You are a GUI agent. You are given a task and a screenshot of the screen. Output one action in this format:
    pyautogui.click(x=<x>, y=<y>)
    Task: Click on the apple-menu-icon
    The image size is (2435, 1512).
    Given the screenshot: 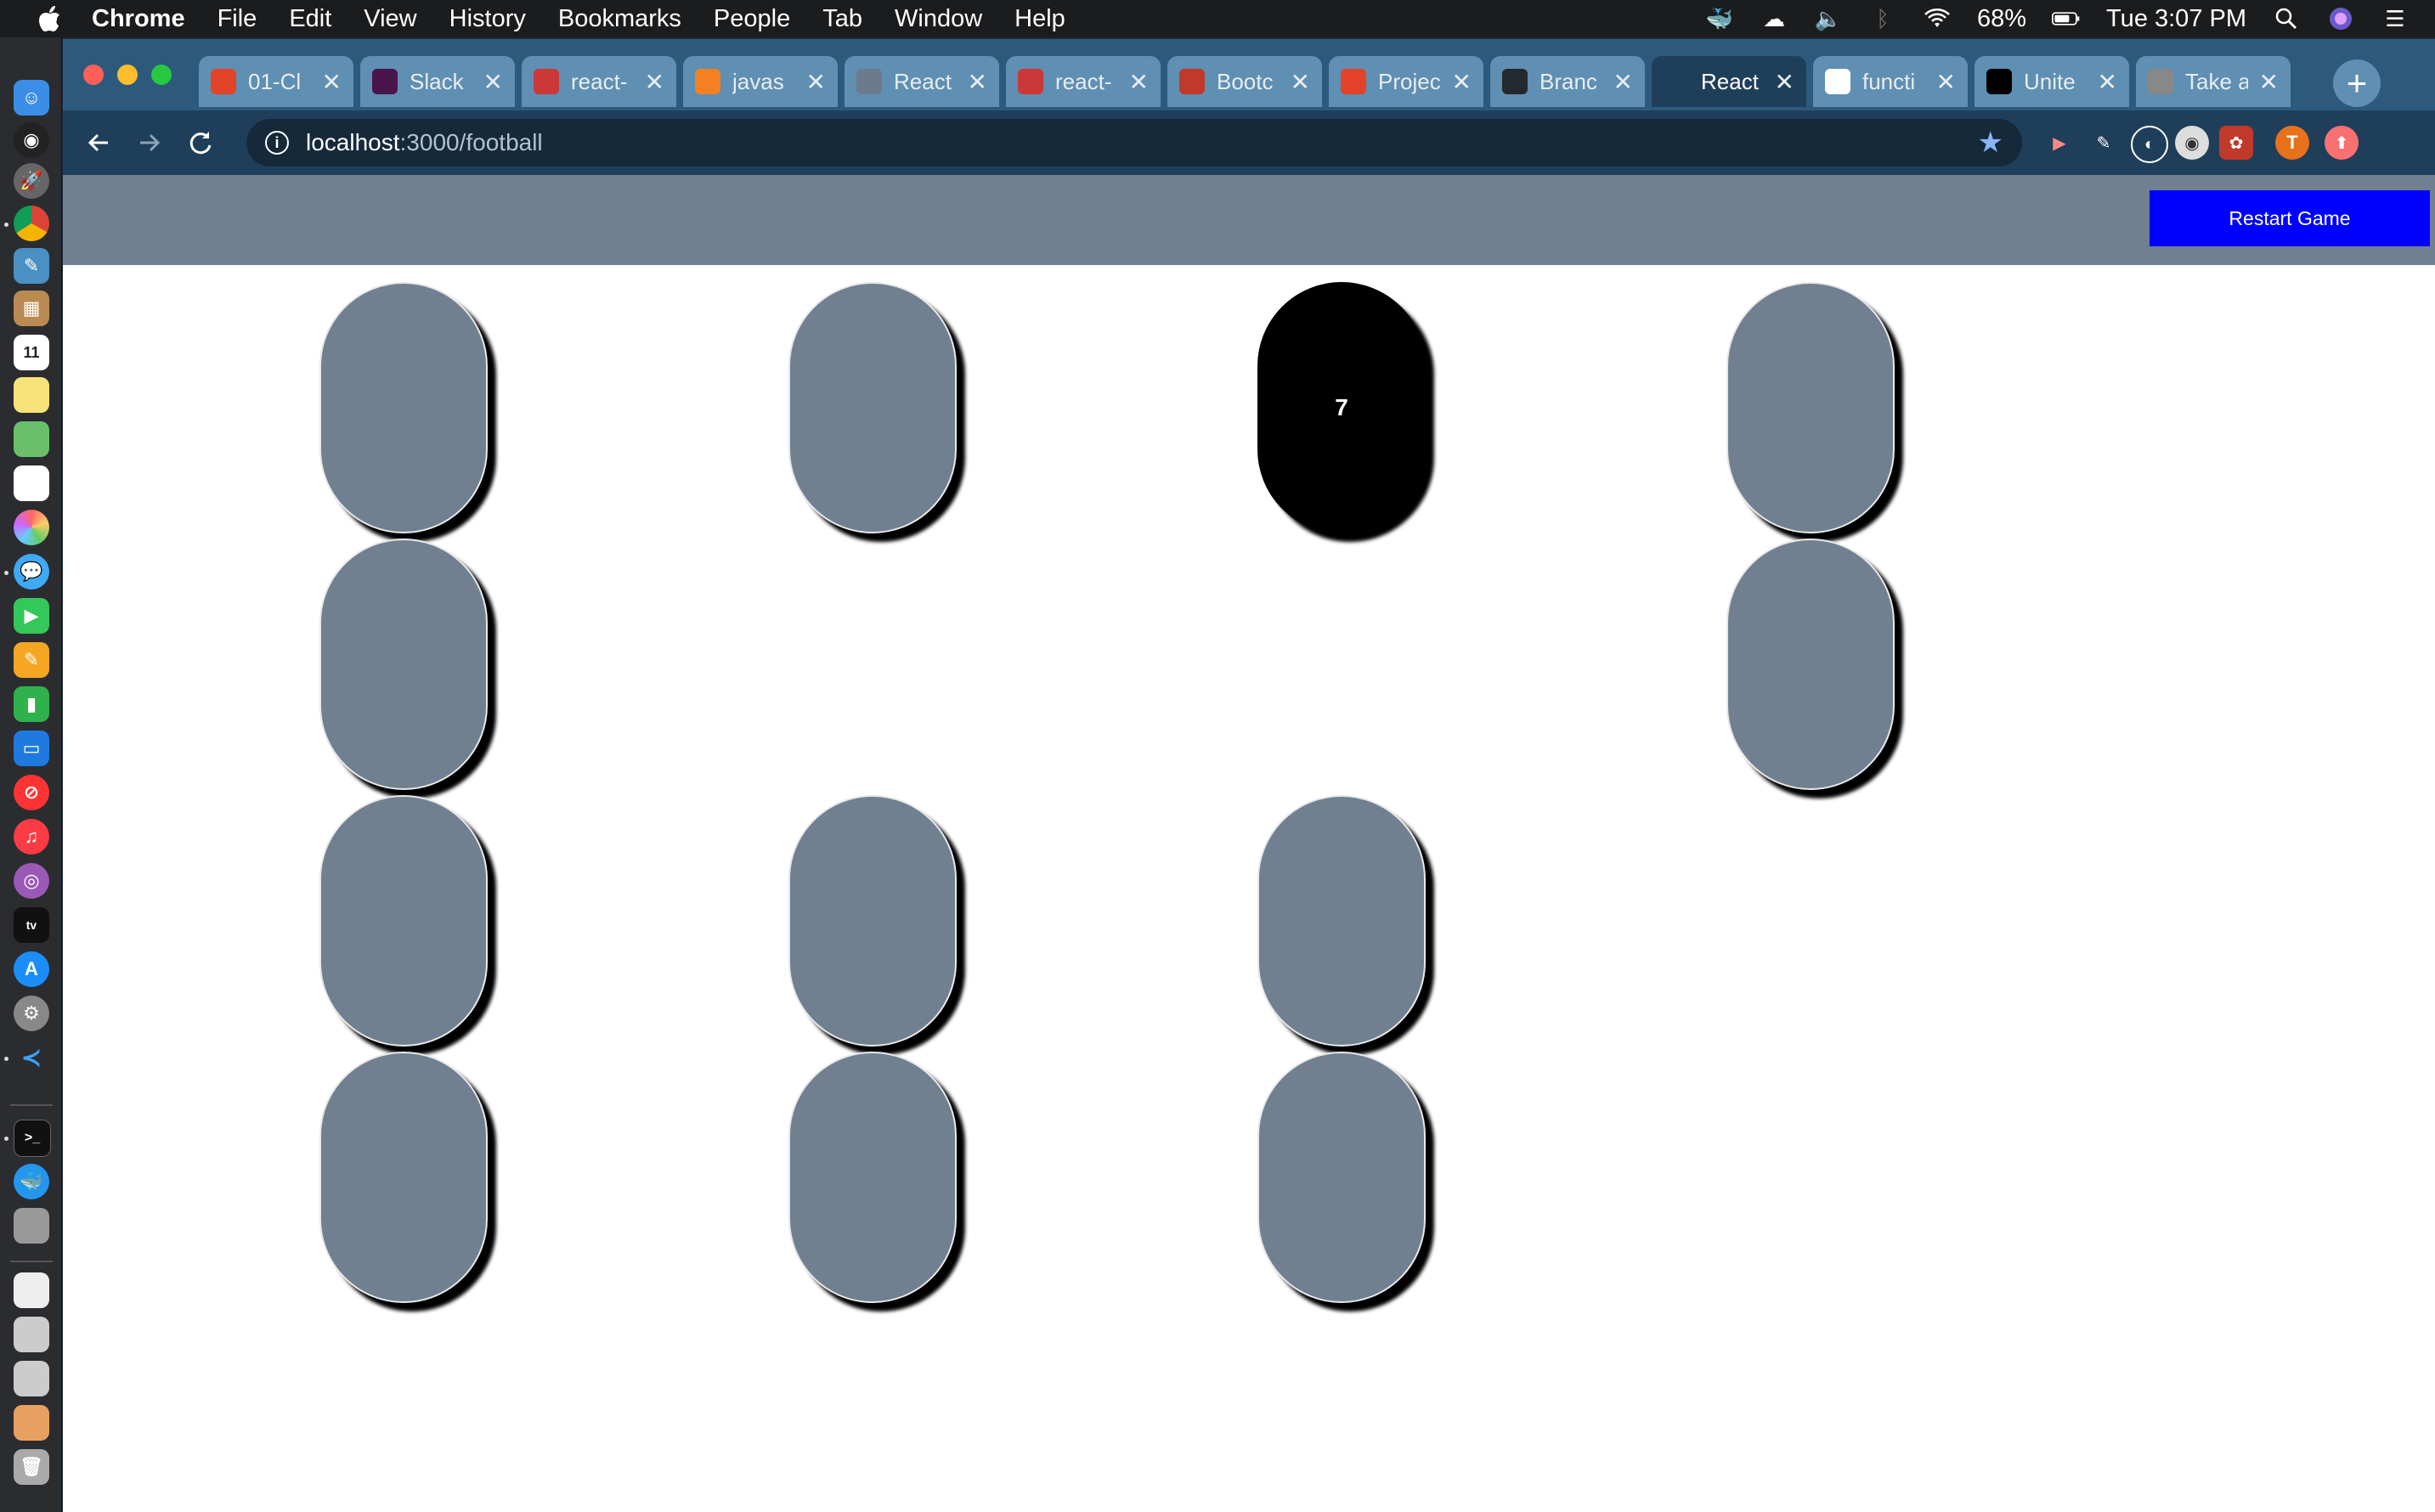 What is the action you would take?
    pyautogui.click(x=49, y=18)
    